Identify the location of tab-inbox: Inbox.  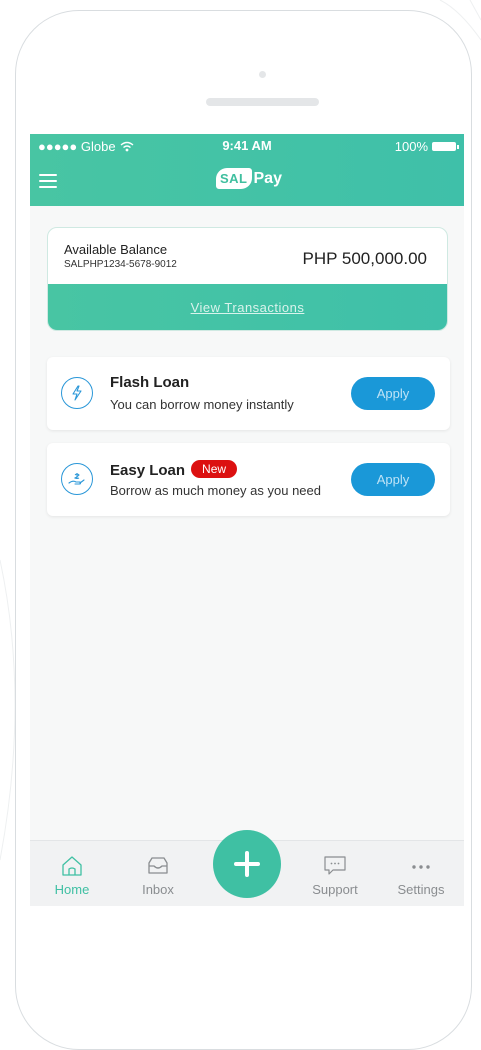
(158, 873).